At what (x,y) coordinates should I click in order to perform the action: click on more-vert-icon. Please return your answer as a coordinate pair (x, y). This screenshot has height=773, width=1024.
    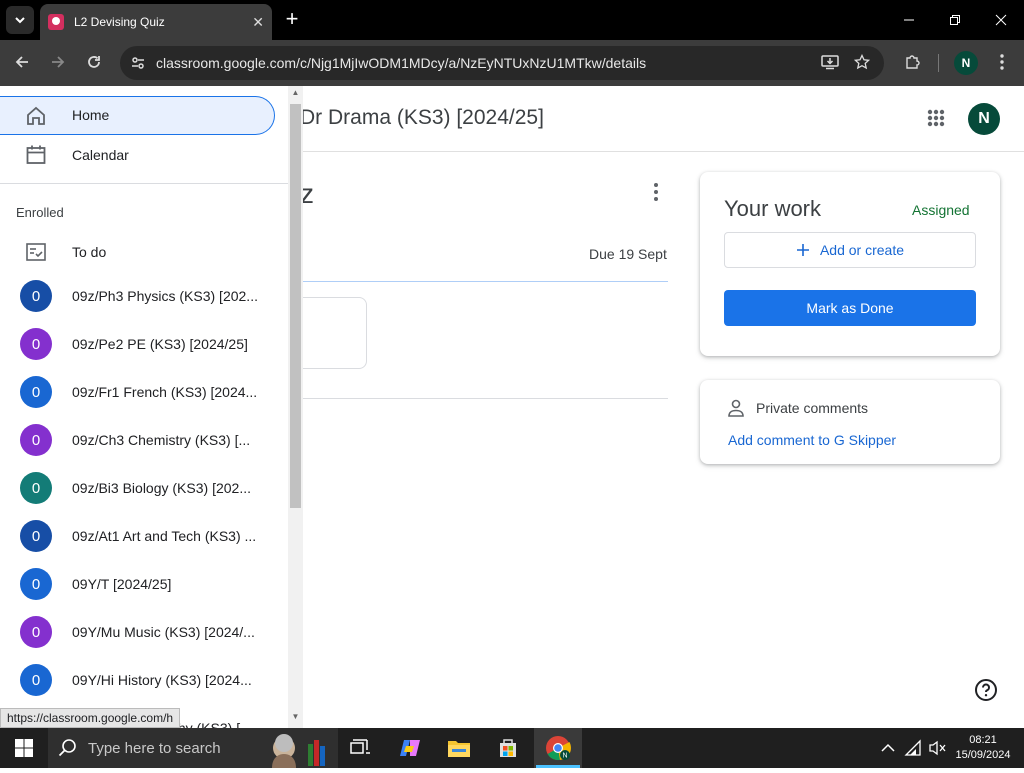
    Looking at the image, I should click on (656, 192).